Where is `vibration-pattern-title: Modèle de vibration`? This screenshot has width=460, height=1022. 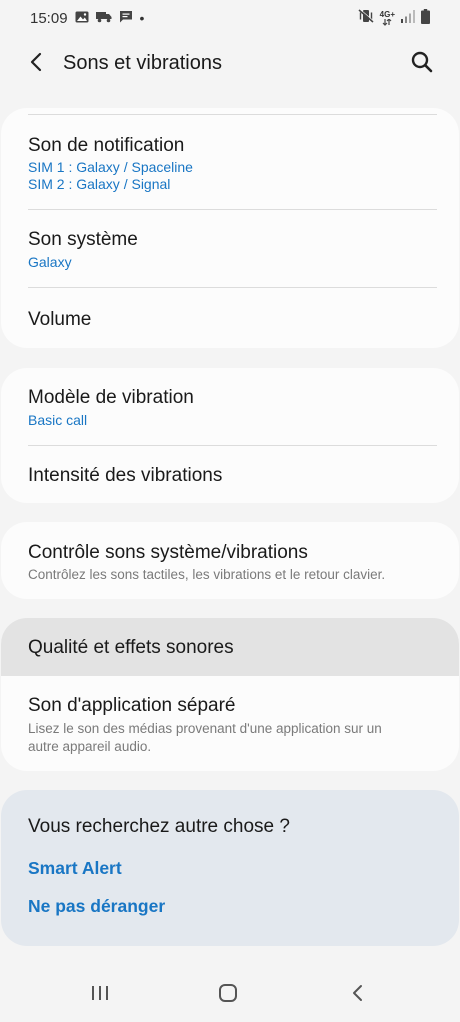
vibration-pattern-title: Modèle de vibration is located at coordinates (111, 397).